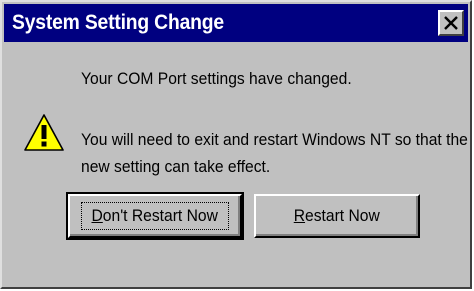 This screenshot has height=291, width=474. I want to click on warning-icon, so click(44, 132).